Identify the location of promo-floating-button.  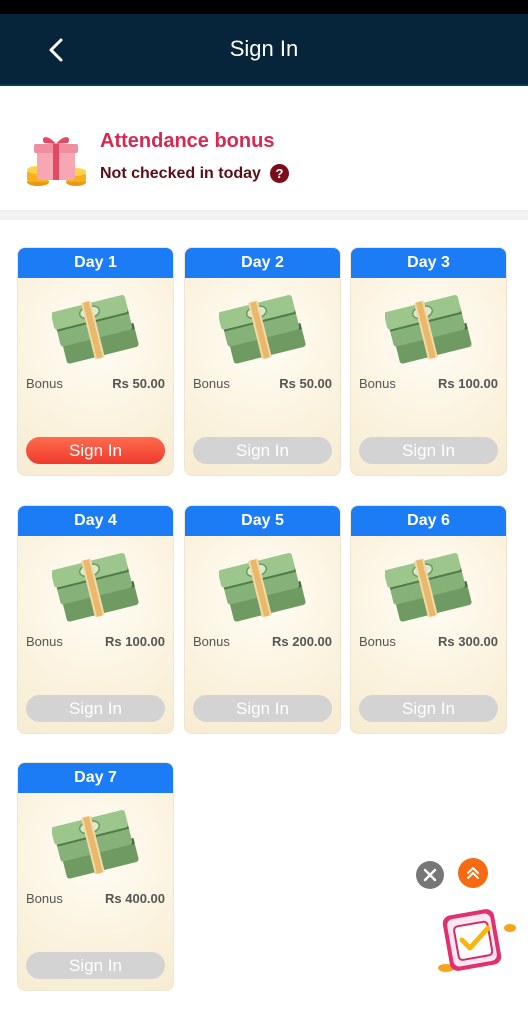
(475, 943).